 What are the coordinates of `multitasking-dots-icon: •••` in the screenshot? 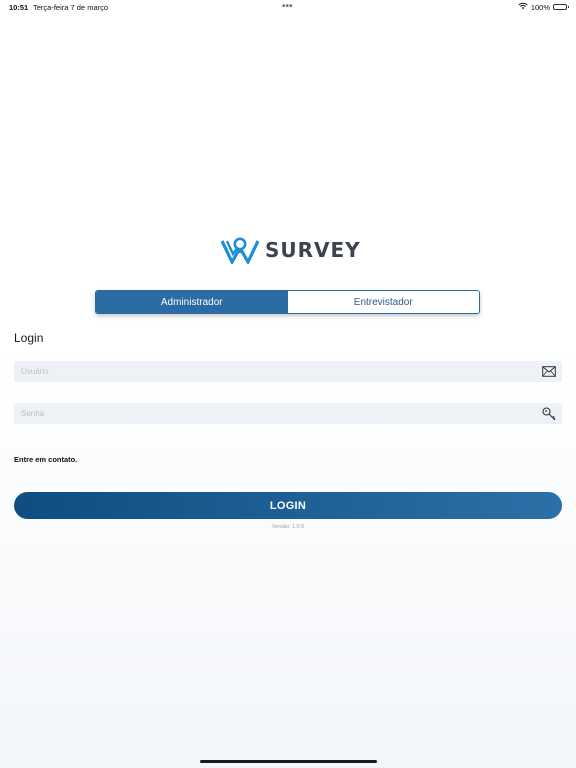 It's located at (287, 6).